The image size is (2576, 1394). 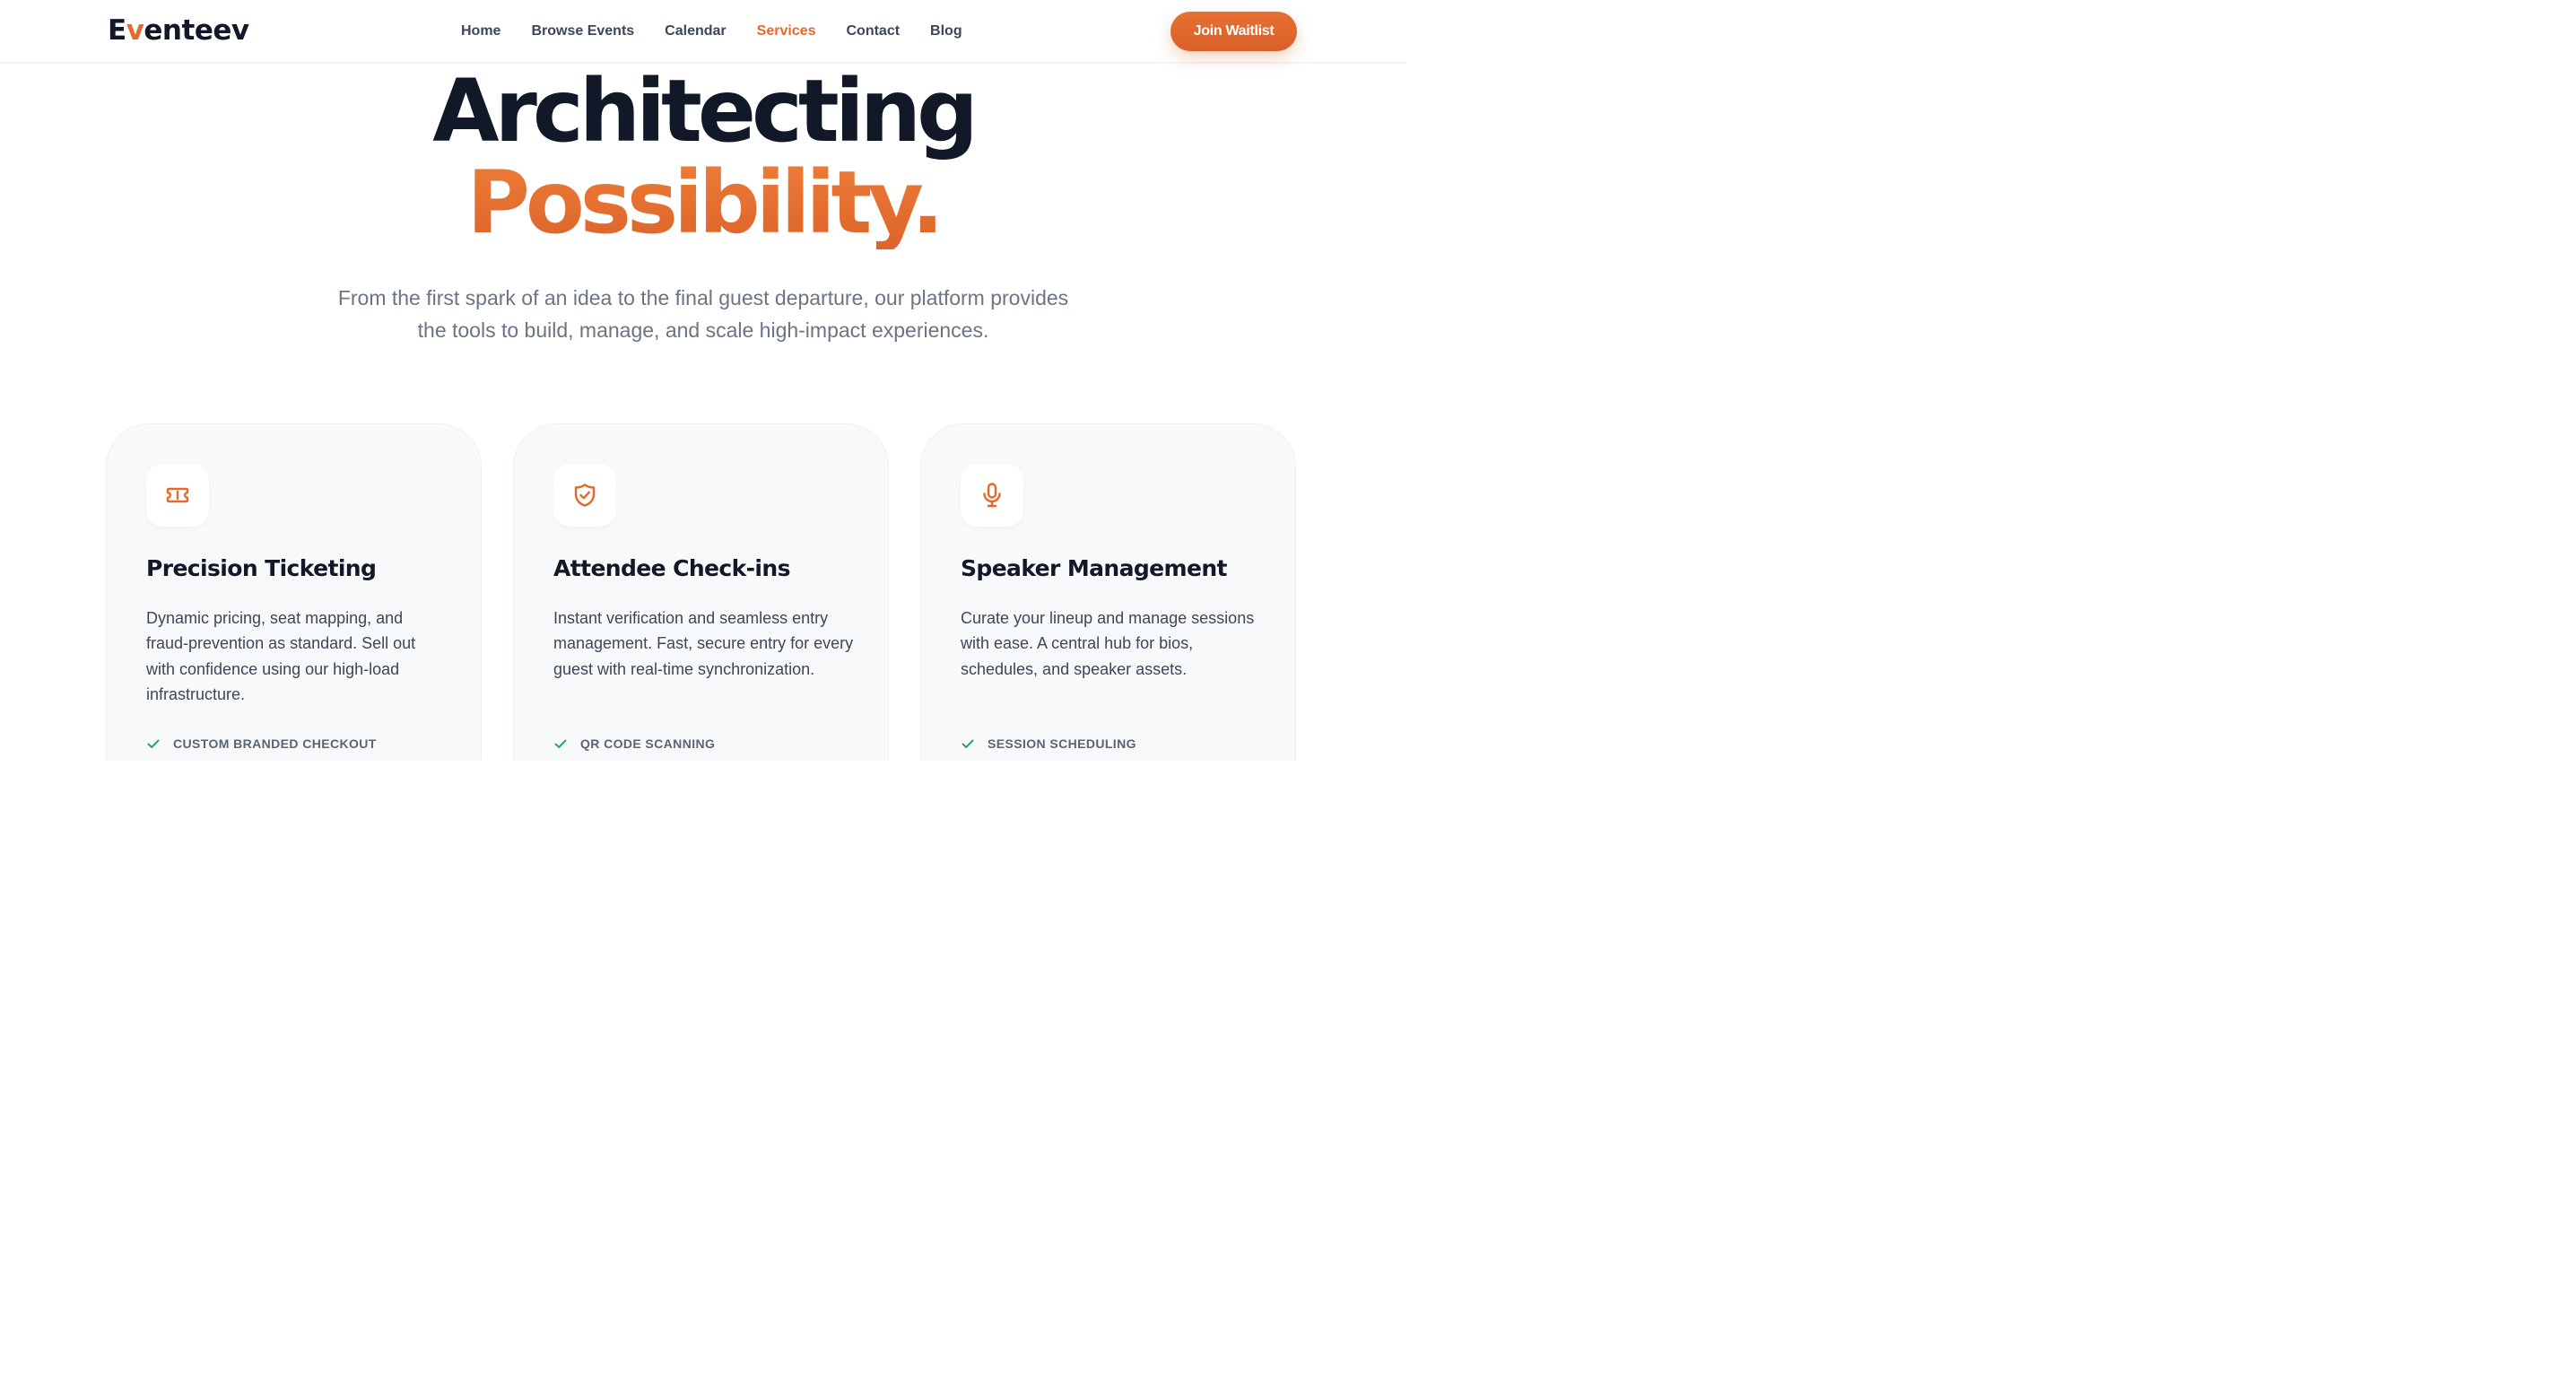 What do you see at coordinates (705, 111) in the screenshot?
I see `hero-title-line1: Architecting` at bounding box center [705, 111].